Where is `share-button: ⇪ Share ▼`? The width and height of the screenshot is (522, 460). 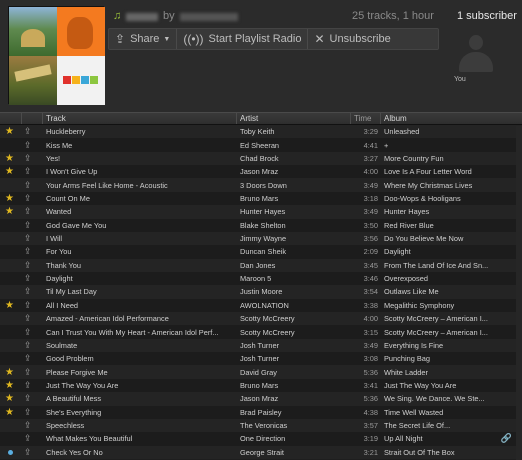 share-button: ⇪ Share ▼ is located at coordinates (143, 39).